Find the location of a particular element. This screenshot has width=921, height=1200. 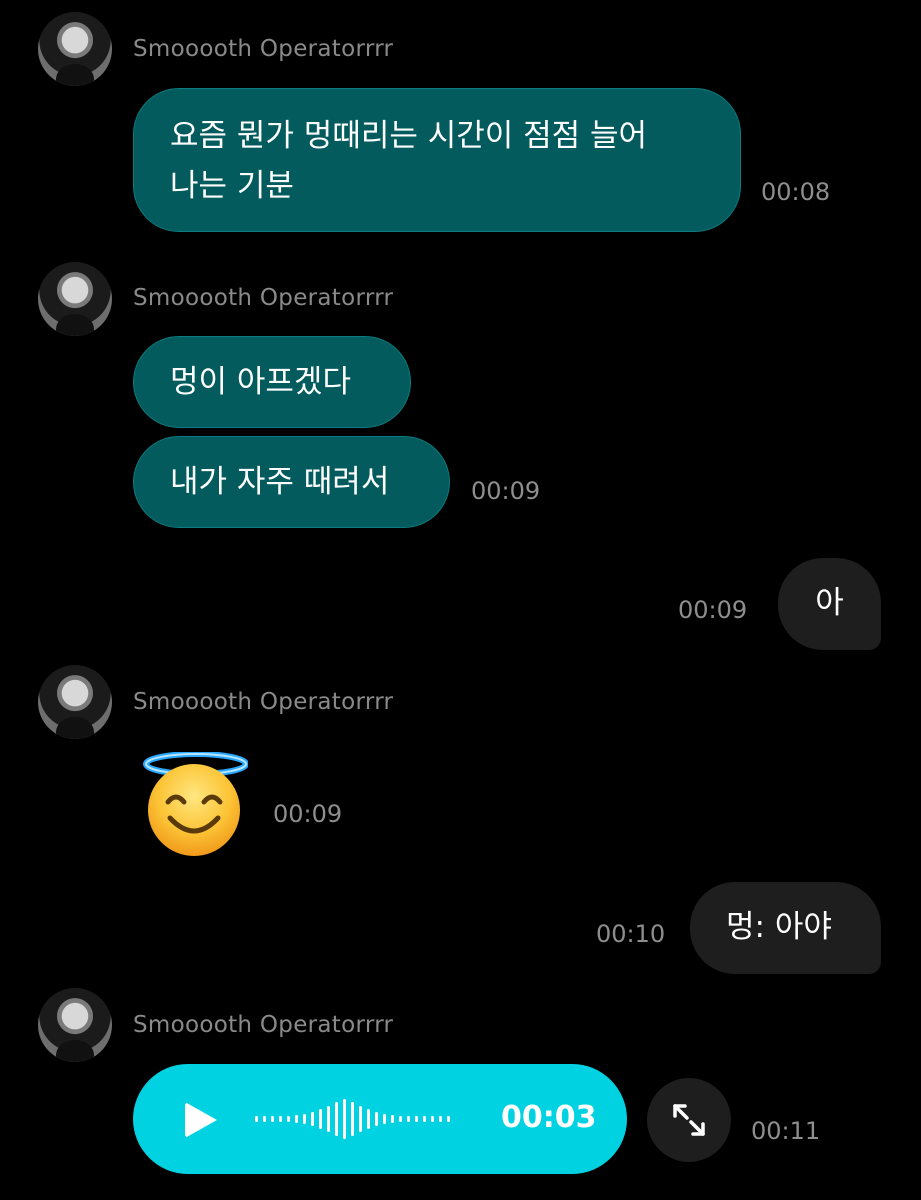

message-text-line: 요즘 뭔가 멍때리는 시간이 점점 늘어 is located at coordinates (409, 136).